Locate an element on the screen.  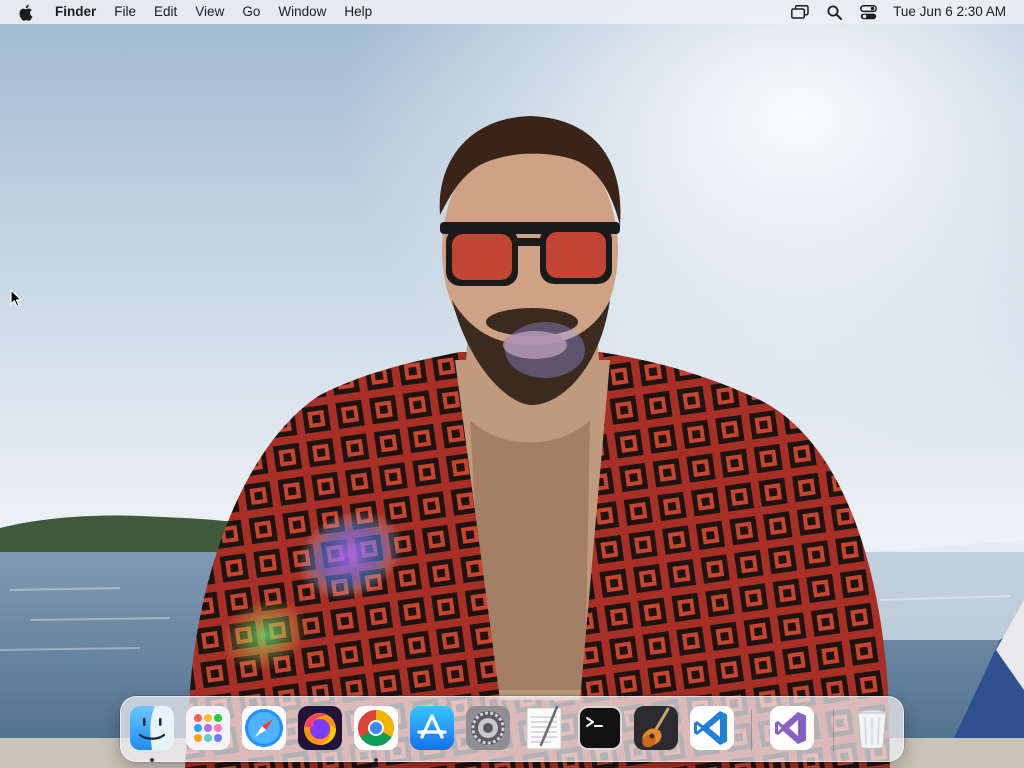
textedit-icon is located at coordinates (544, 727).